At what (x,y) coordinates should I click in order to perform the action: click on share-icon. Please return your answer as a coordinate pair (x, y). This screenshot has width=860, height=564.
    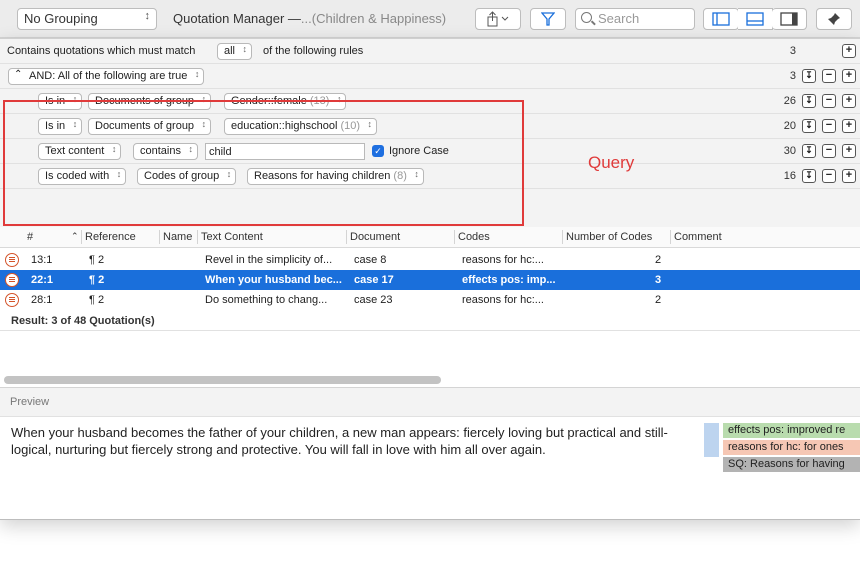
    Looking at the image, I should click on (498, 19).